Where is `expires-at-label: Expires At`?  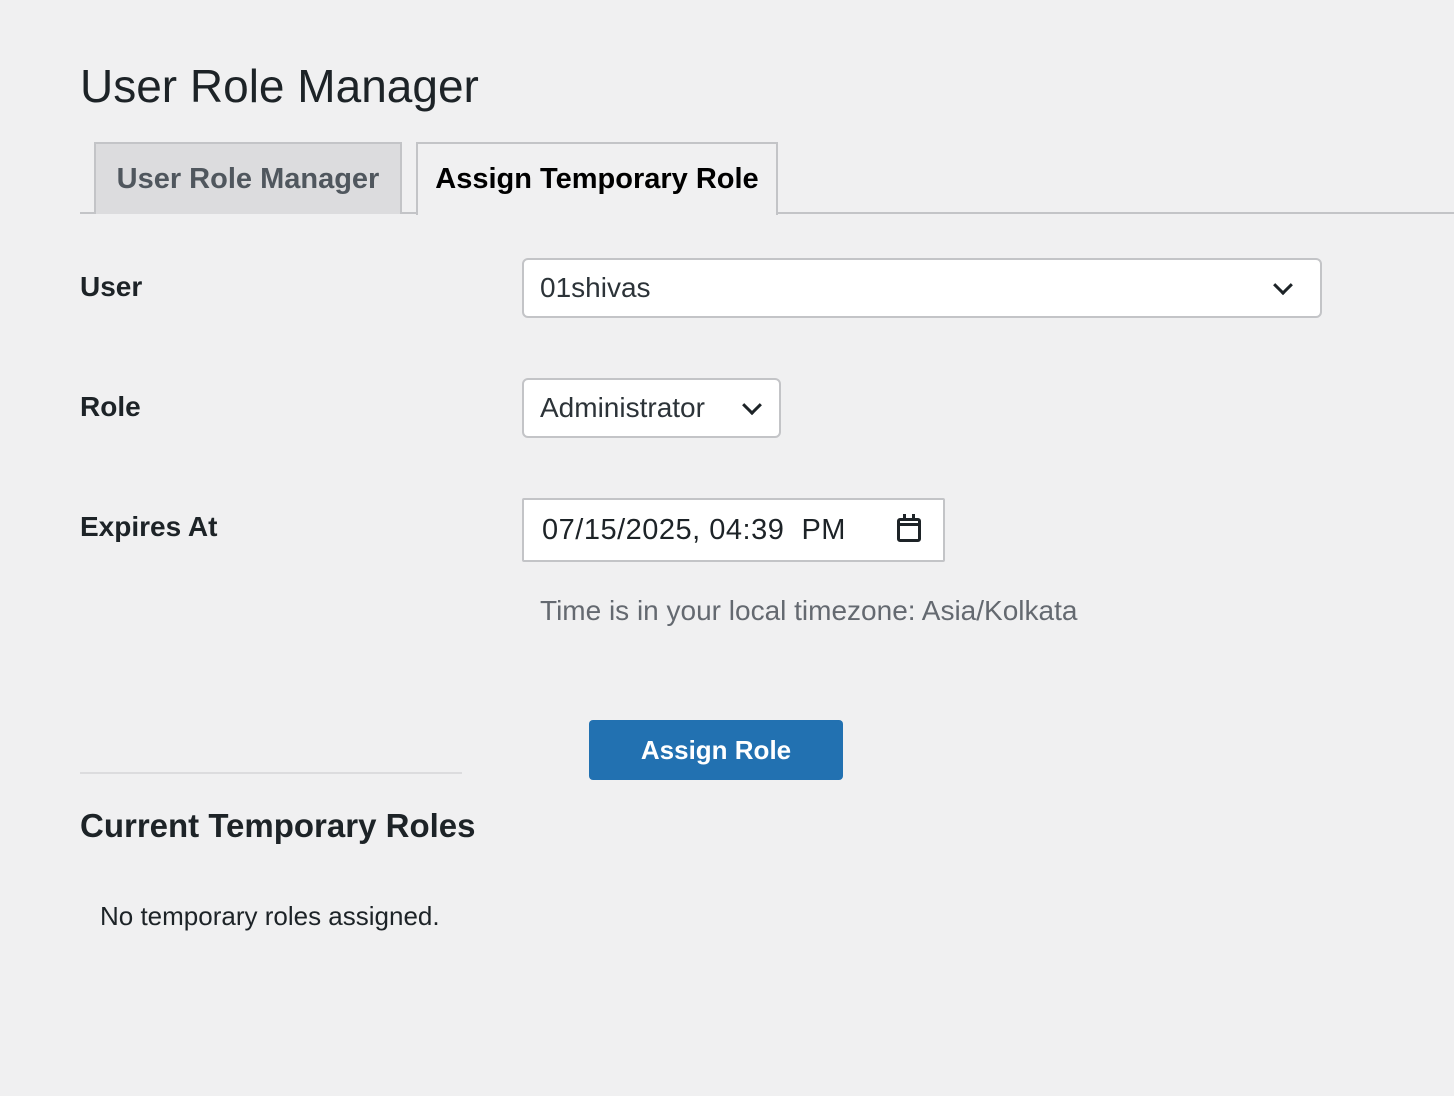 expires-at-label: Expires At is located at coordinates (149, 526).